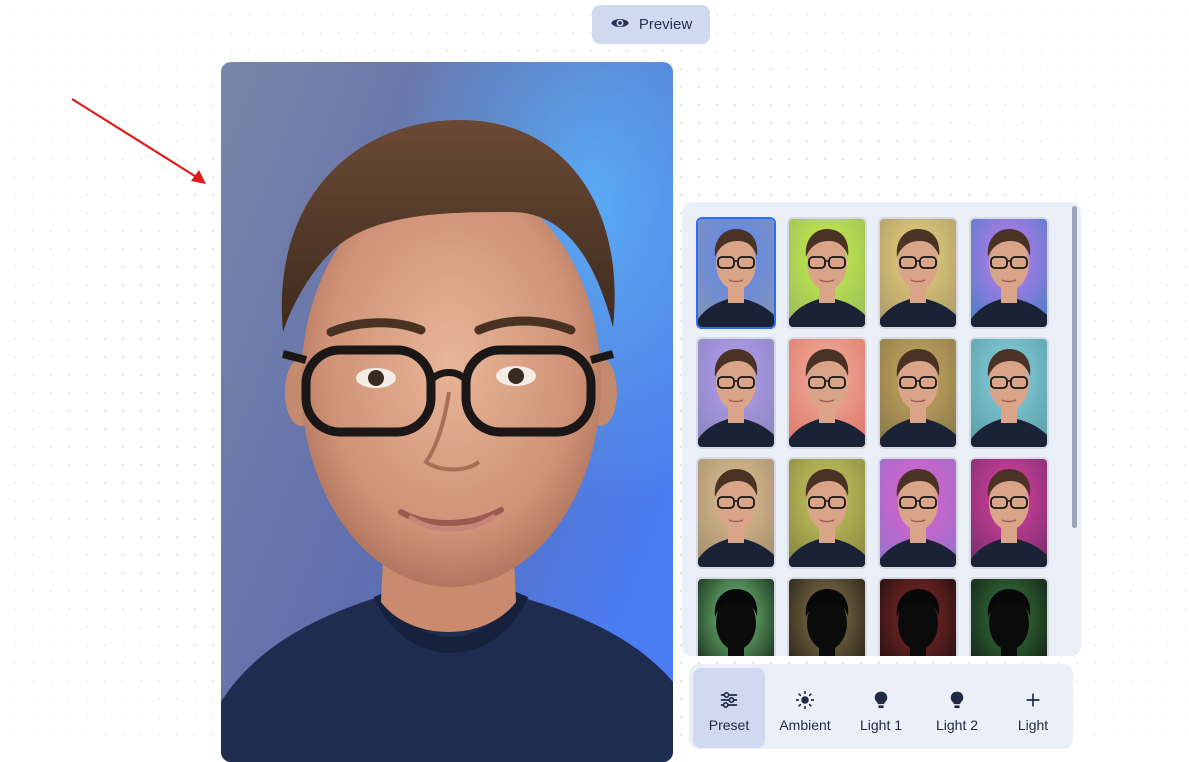 Image resolution: width=1189 pixels, height=762 pixels. What do you see at coordinates (805, 700) in the screenshot?
I see `sun-icon` at bounding box center [805, 700].